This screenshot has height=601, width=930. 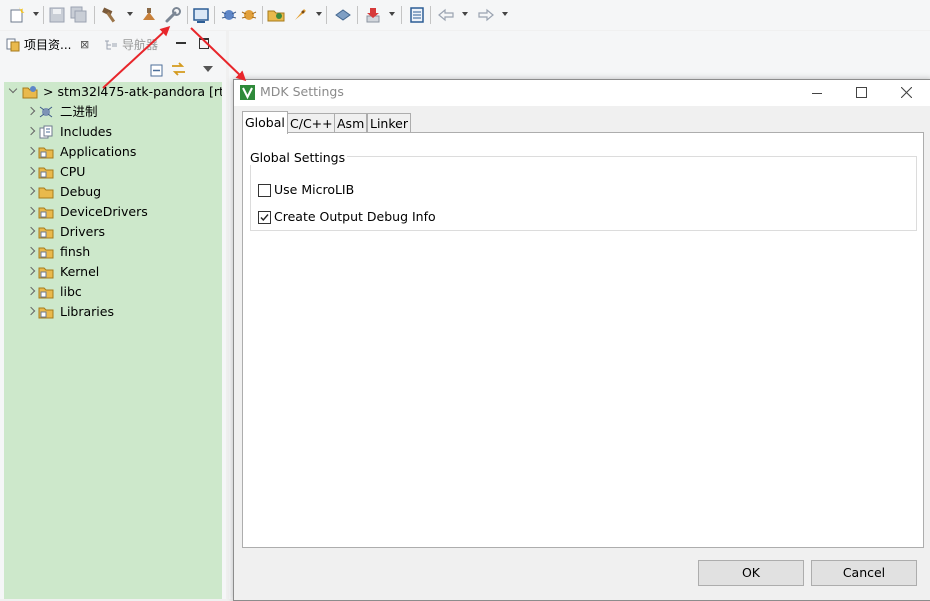 I want to click on tree-row-debug: Debug, so click(x=113, y=192).